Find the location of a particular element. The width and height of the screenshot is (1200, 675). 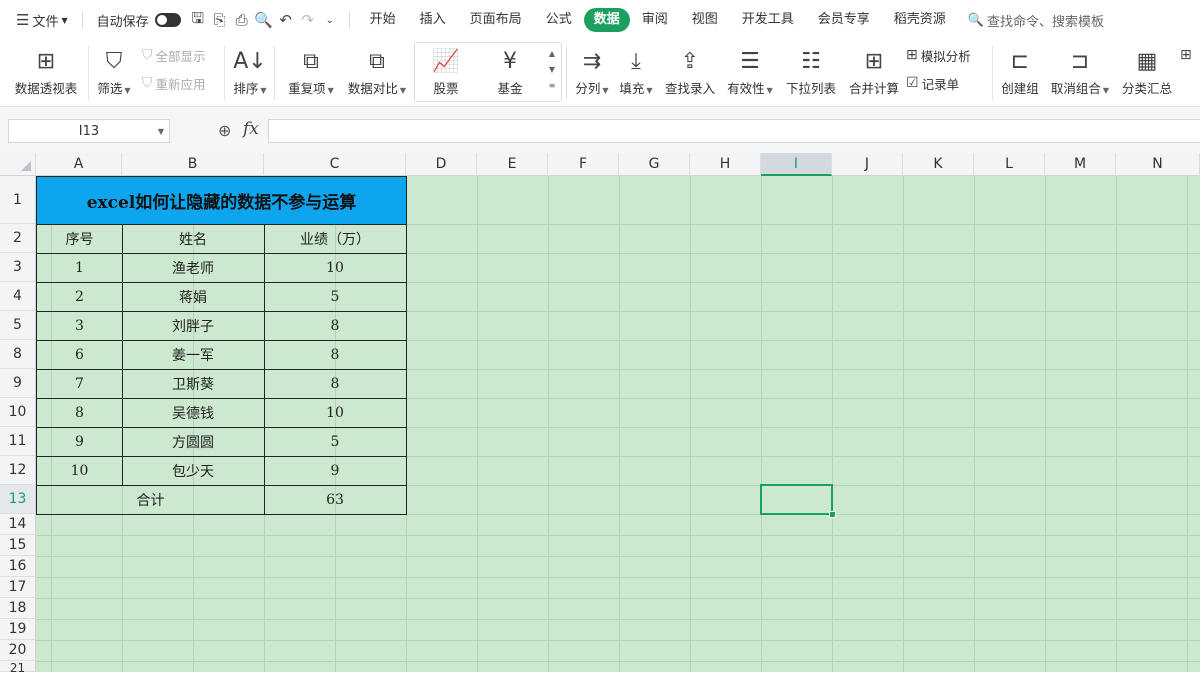

tab-docer-resources: 稻壳资源 is located at coordinates (920, 20).